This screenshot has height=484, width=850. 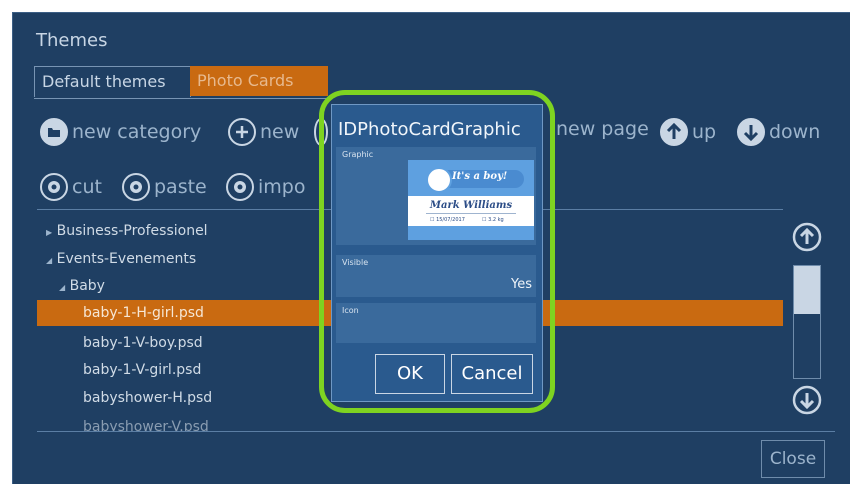 What do you see at coordinates (143, 313) in the screenshot?
I see `tree-item-label: baby-1-H-girl.psd` at bounding box center [143, 313].